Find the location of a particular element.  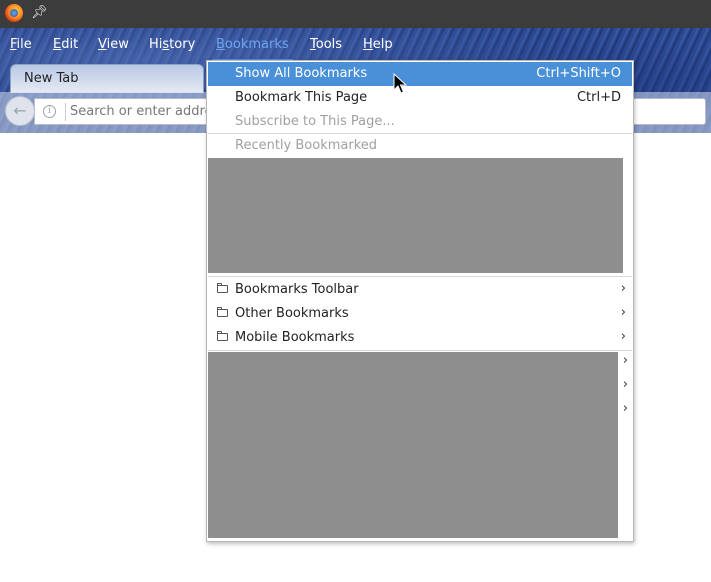

menu-edit-label: dit is located at coordinates (70, 44).